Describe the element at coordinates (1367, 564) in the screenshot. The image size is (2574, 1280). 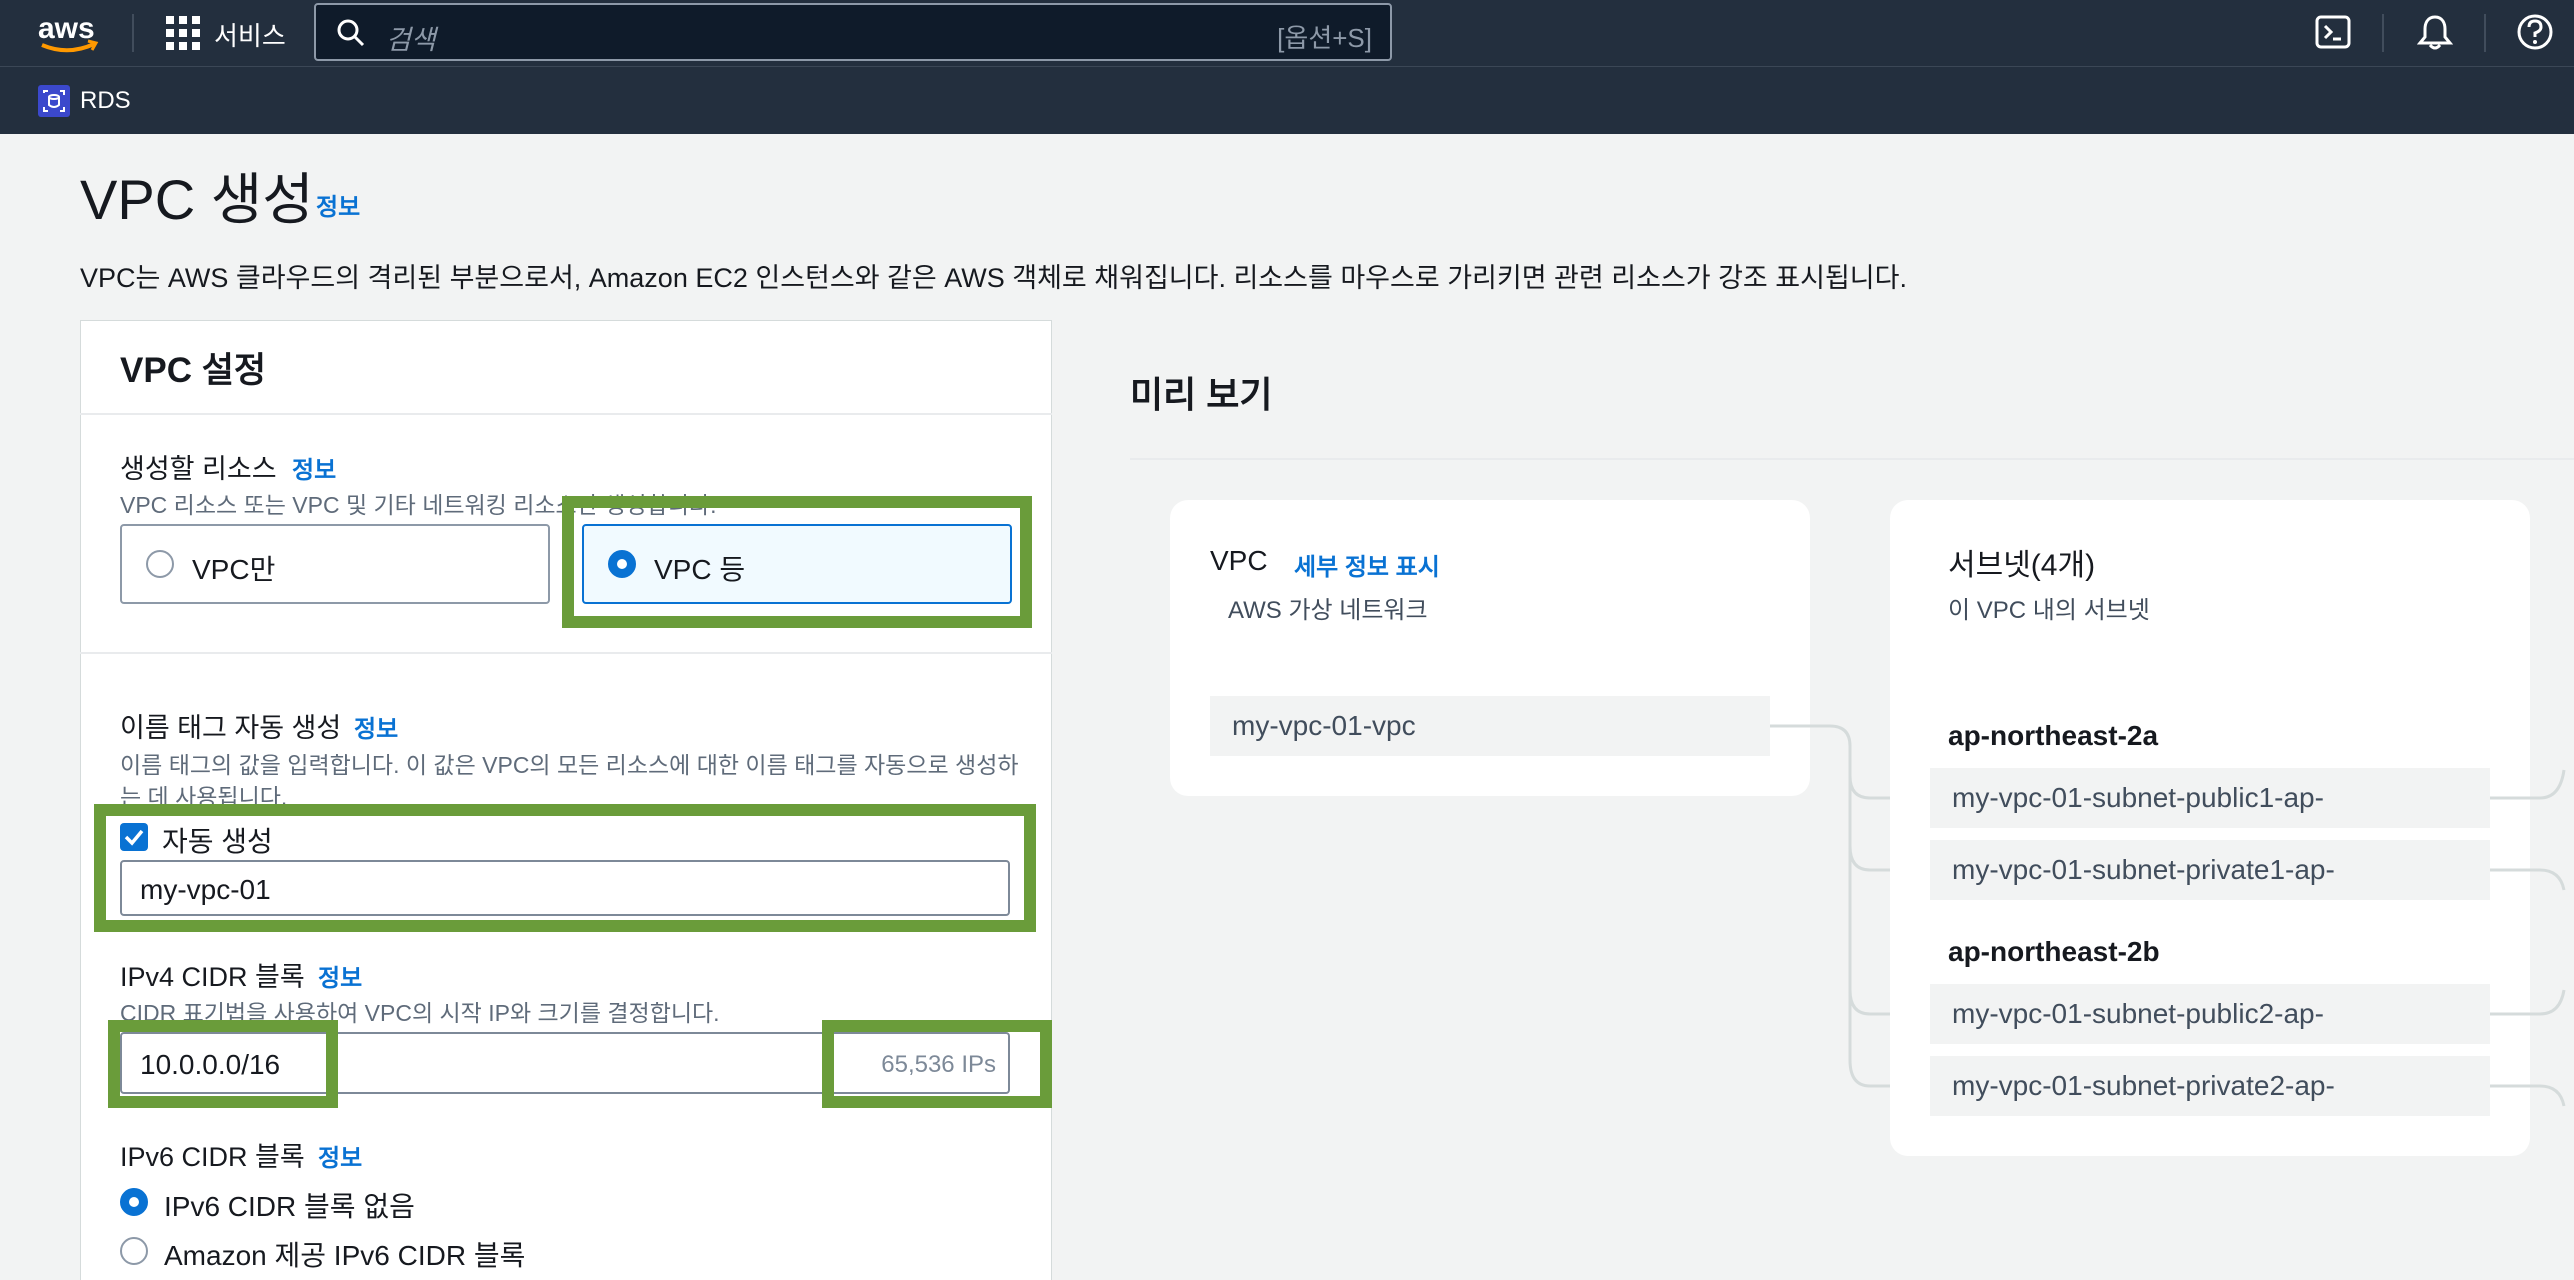
I see `show-details-link: 세부 정보 표시` at that location.